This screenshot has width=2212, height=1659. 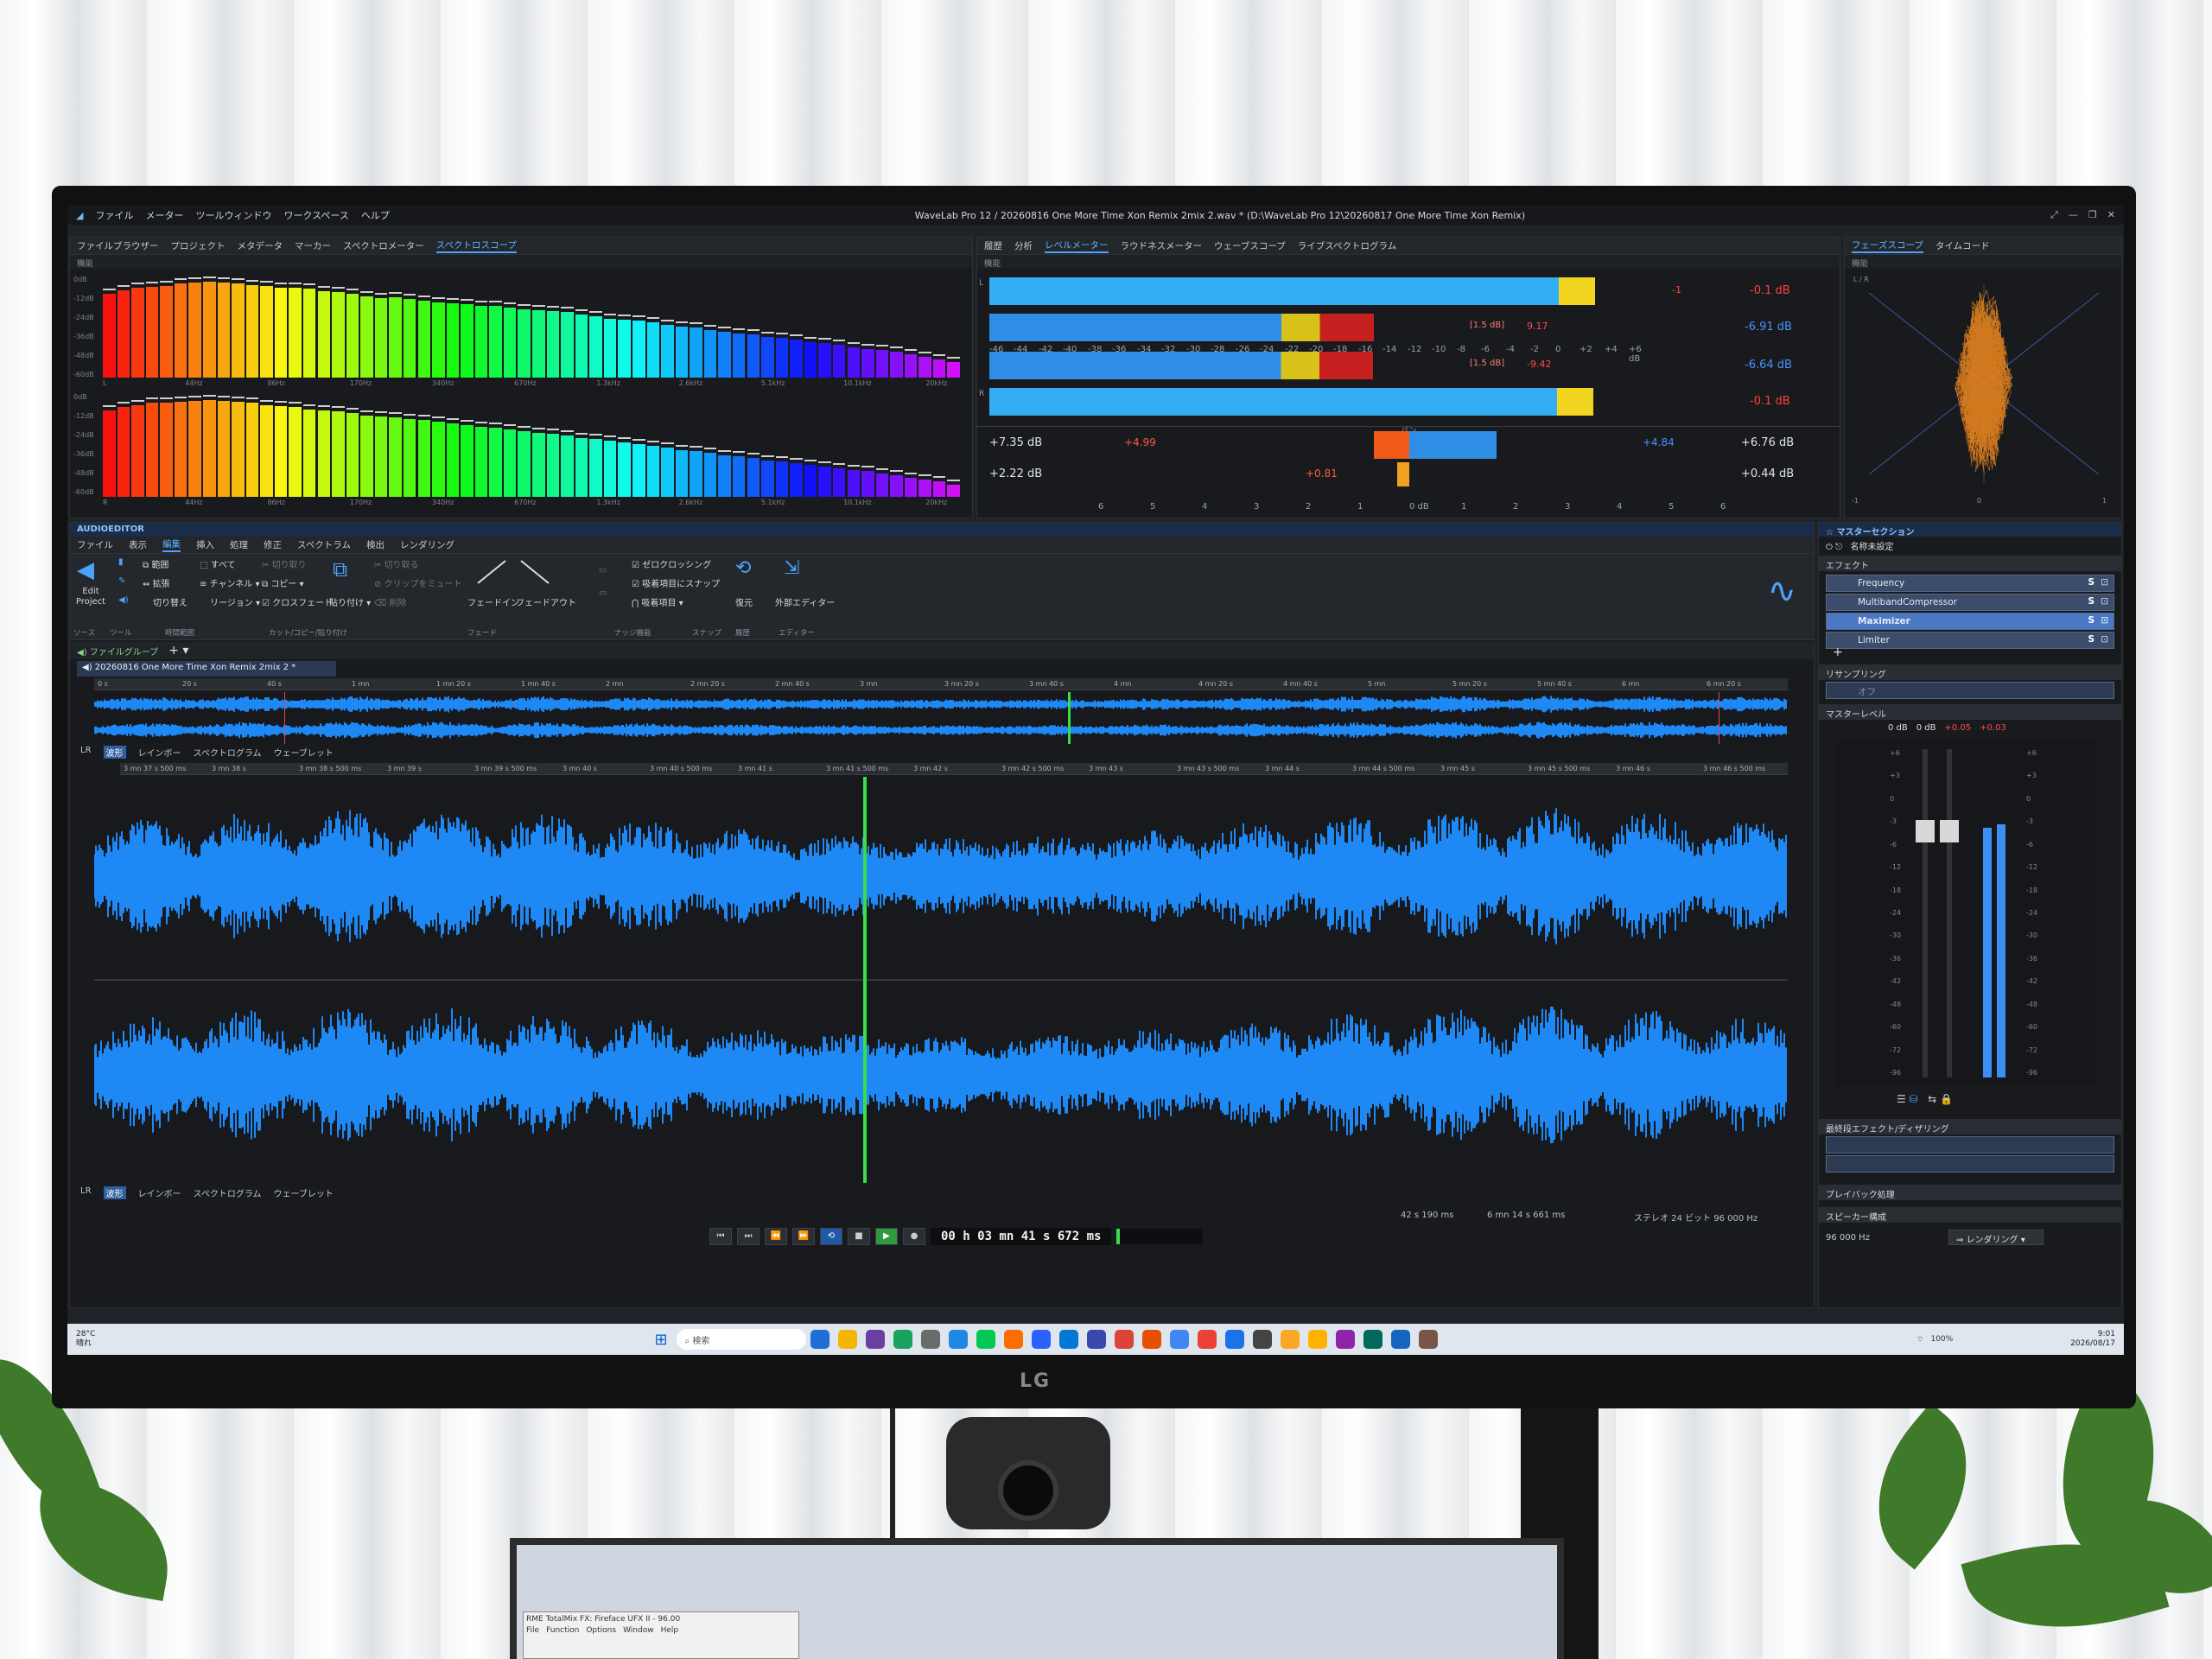 I want to click on ribbon-tab-8: レンダリング, so click(x=427, y=544).